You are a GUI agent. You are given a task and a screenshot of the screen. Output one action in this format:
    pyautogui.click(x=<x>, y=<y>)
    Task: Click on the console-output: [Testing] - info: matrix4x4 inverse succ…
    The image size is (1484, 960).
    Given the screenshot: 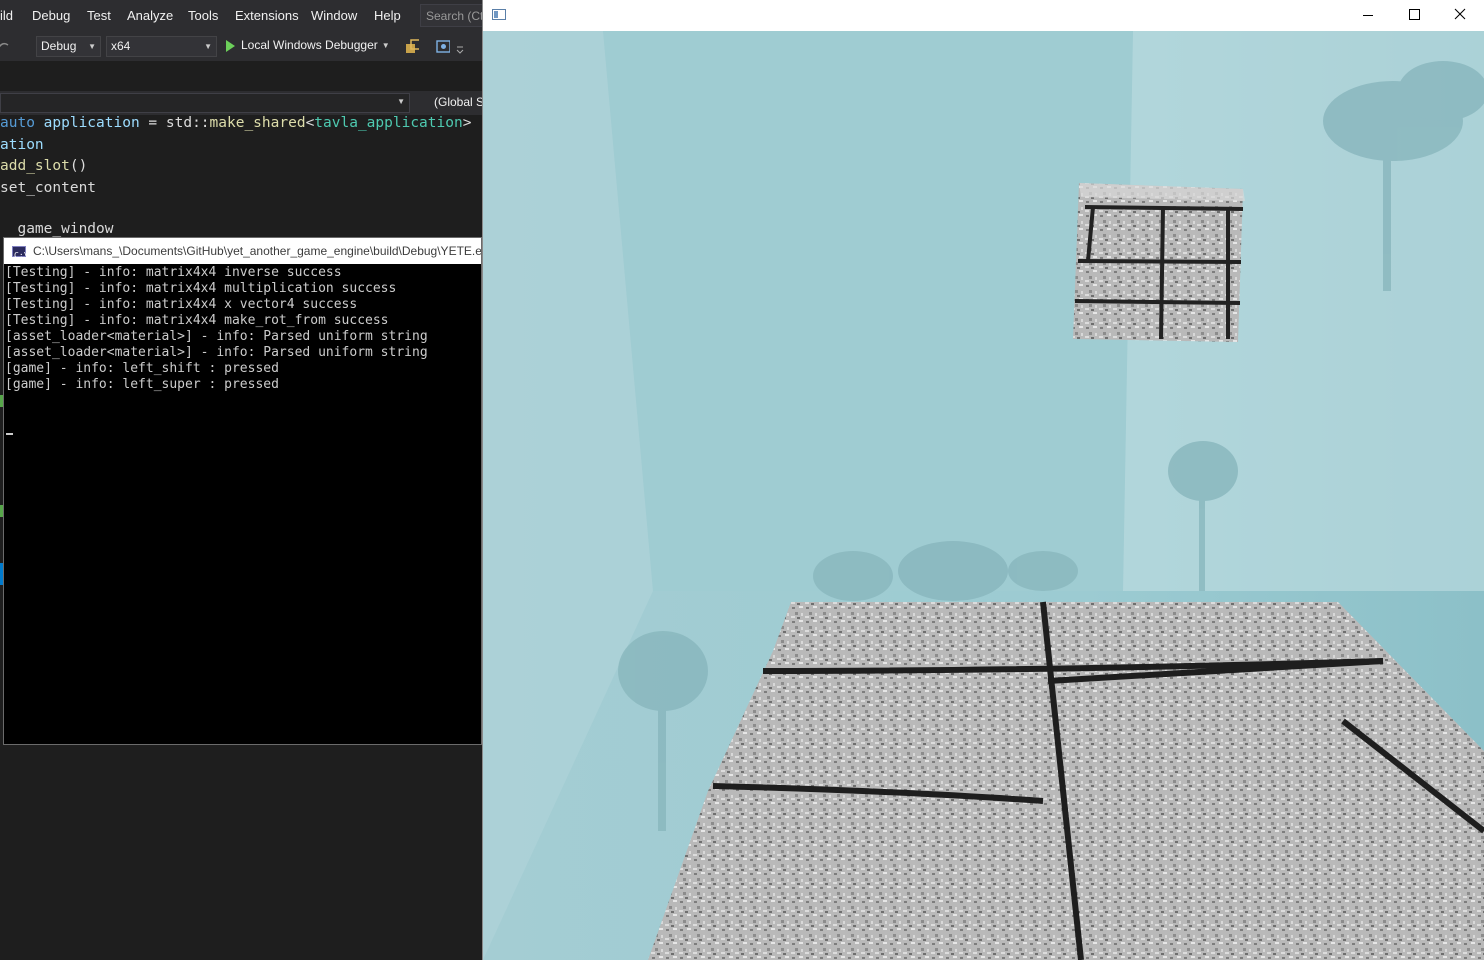 What is the action you would take?
    pyautogui.click(x=242, y=350)
    